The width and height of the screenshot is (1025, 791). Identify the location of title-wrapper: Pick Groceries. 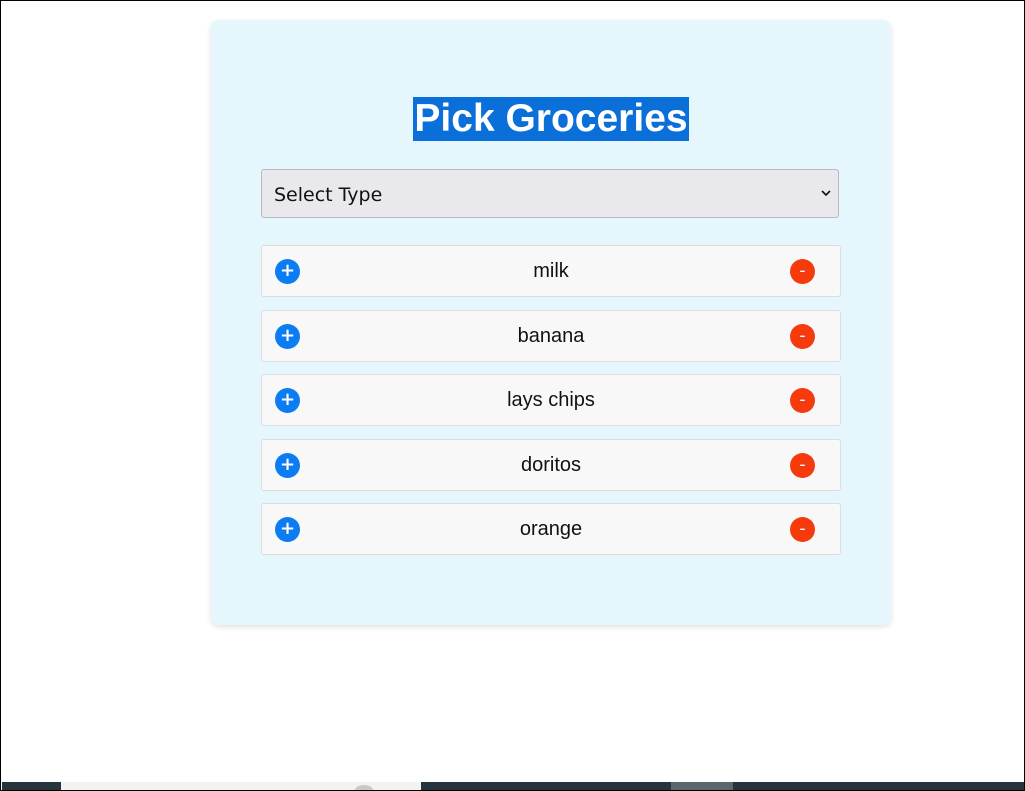
(551, 119).